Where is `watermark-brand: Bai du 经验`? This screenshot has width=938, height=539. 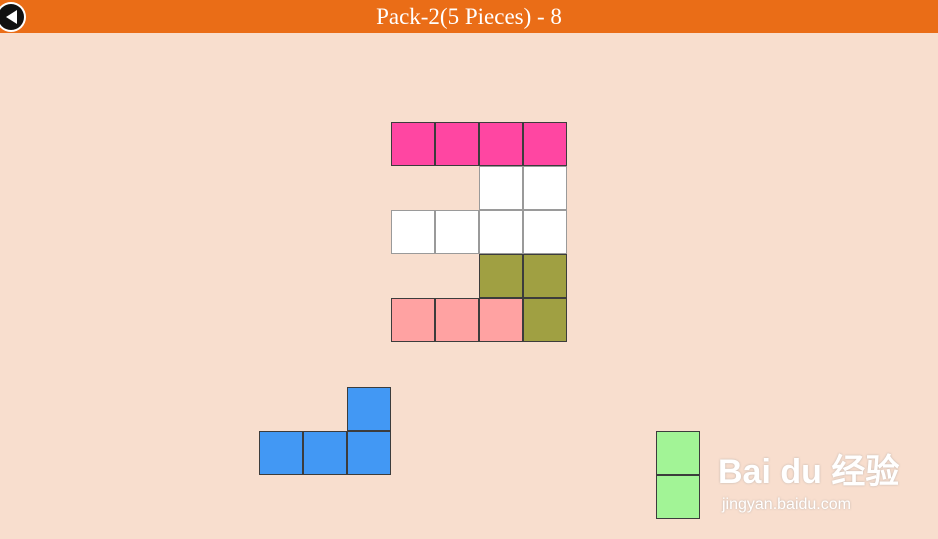 watermark-brand: Bai du 经验 is located at coordinates (809, 472).